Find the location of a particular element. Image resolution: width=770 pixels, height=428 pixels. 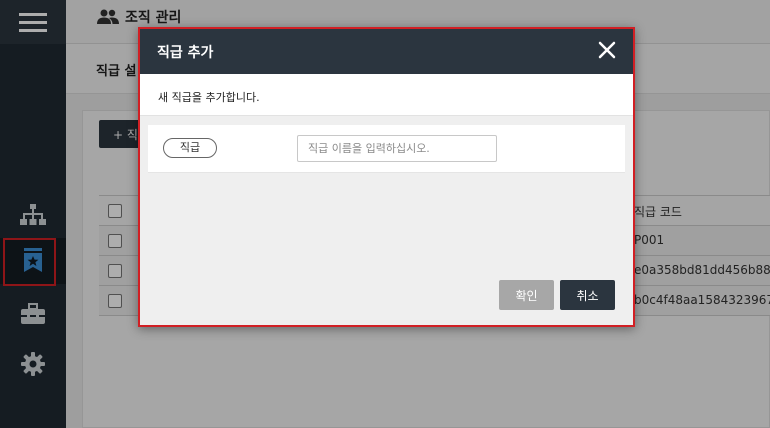

modal-description: 새 직급을 추가합니다. is located at coordinates (386, 95).